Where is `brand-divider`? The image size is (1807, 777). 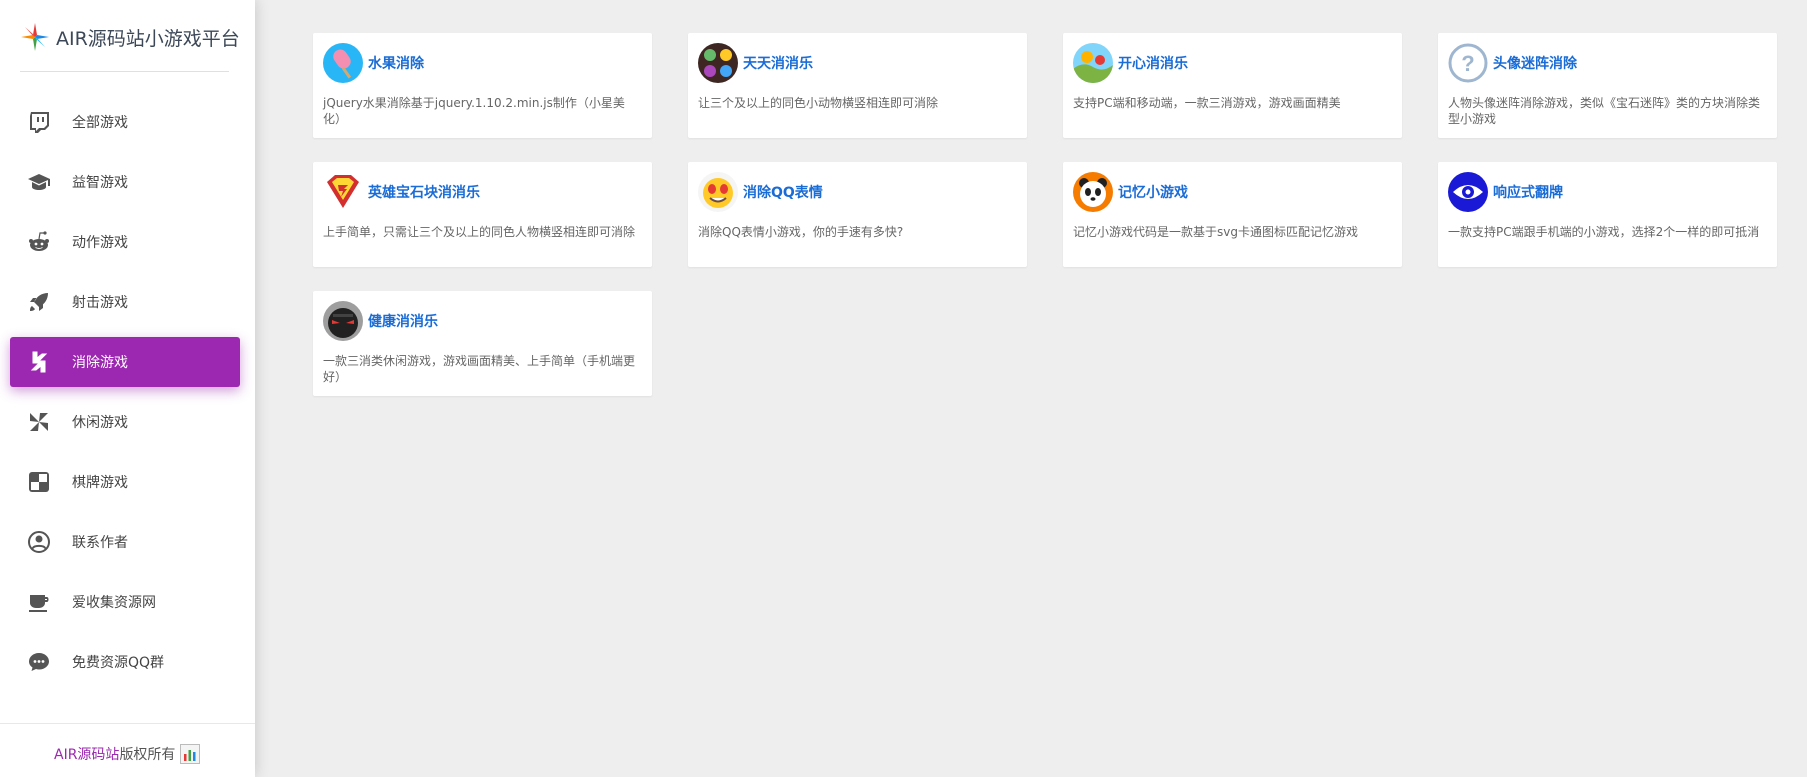 brand-divider is located at coordinates (124, 71).